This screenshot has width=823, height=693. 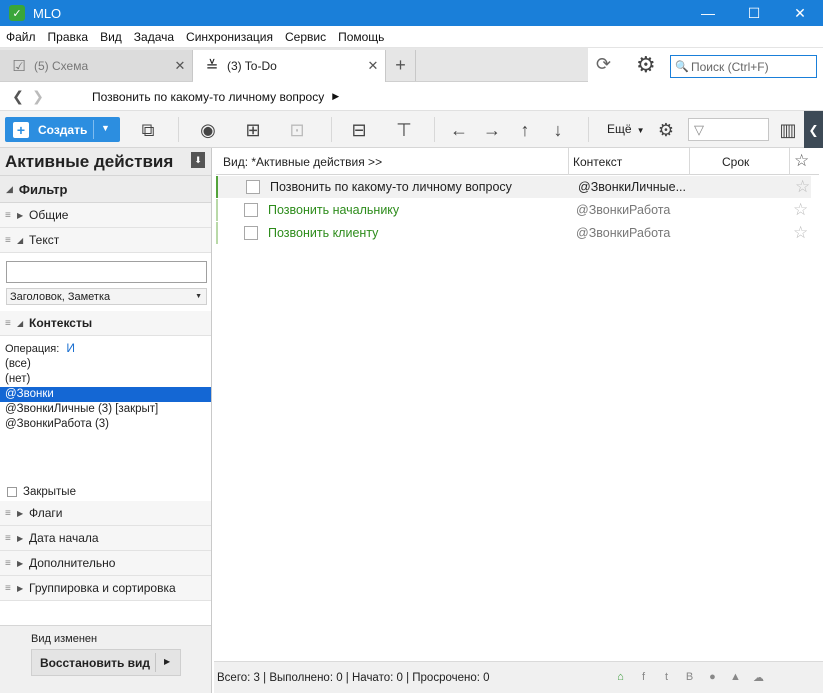 What do you see at coordinates (739, 129) in the screenshot?
I see `quick-filter-input` at bounding box center [739, 129].